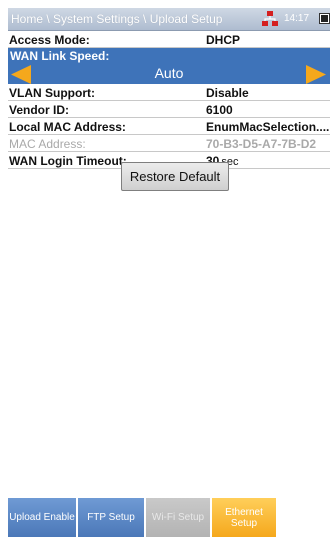  What do you see at coordinates (270, 18) in the screenshot?
I see `network-icon` at bounding box center [270, 18].